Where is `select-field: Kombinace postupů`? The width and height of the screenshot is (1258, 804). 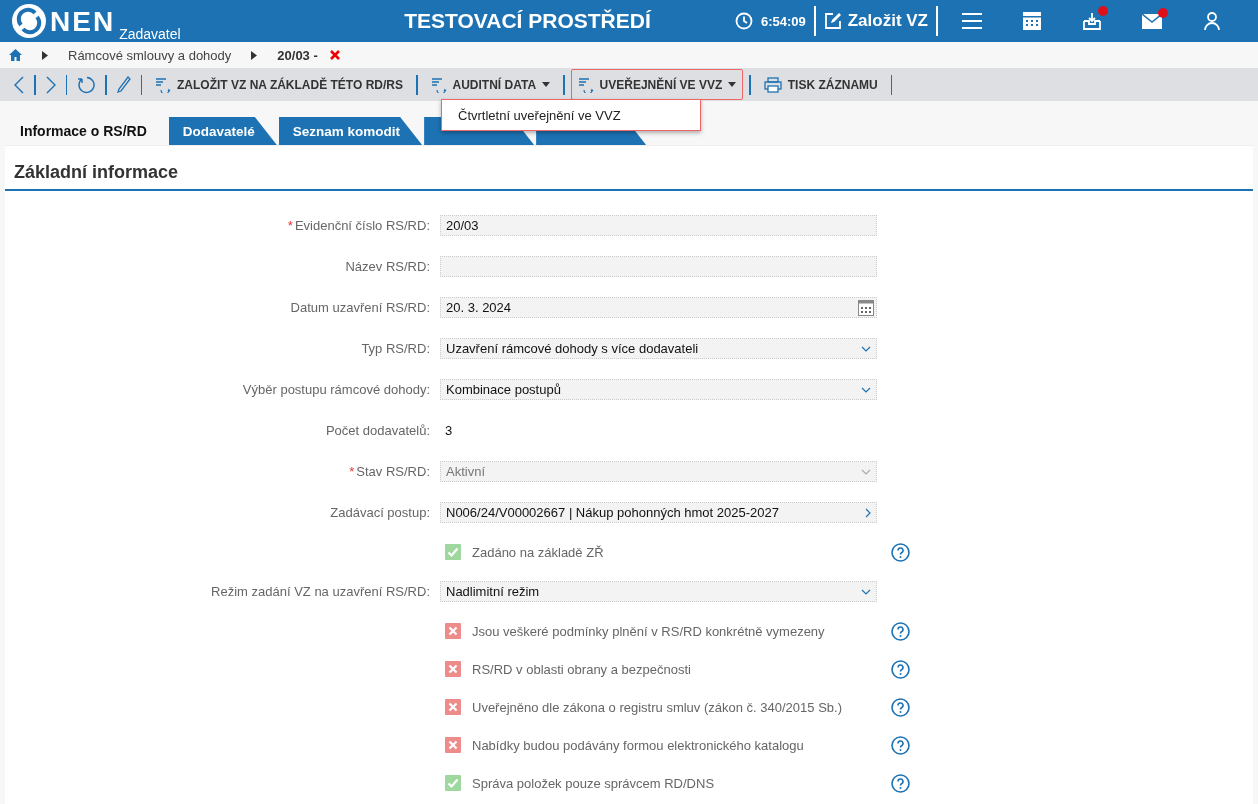
select-field: Kombinace postupů is located at coordinates (658, 389).